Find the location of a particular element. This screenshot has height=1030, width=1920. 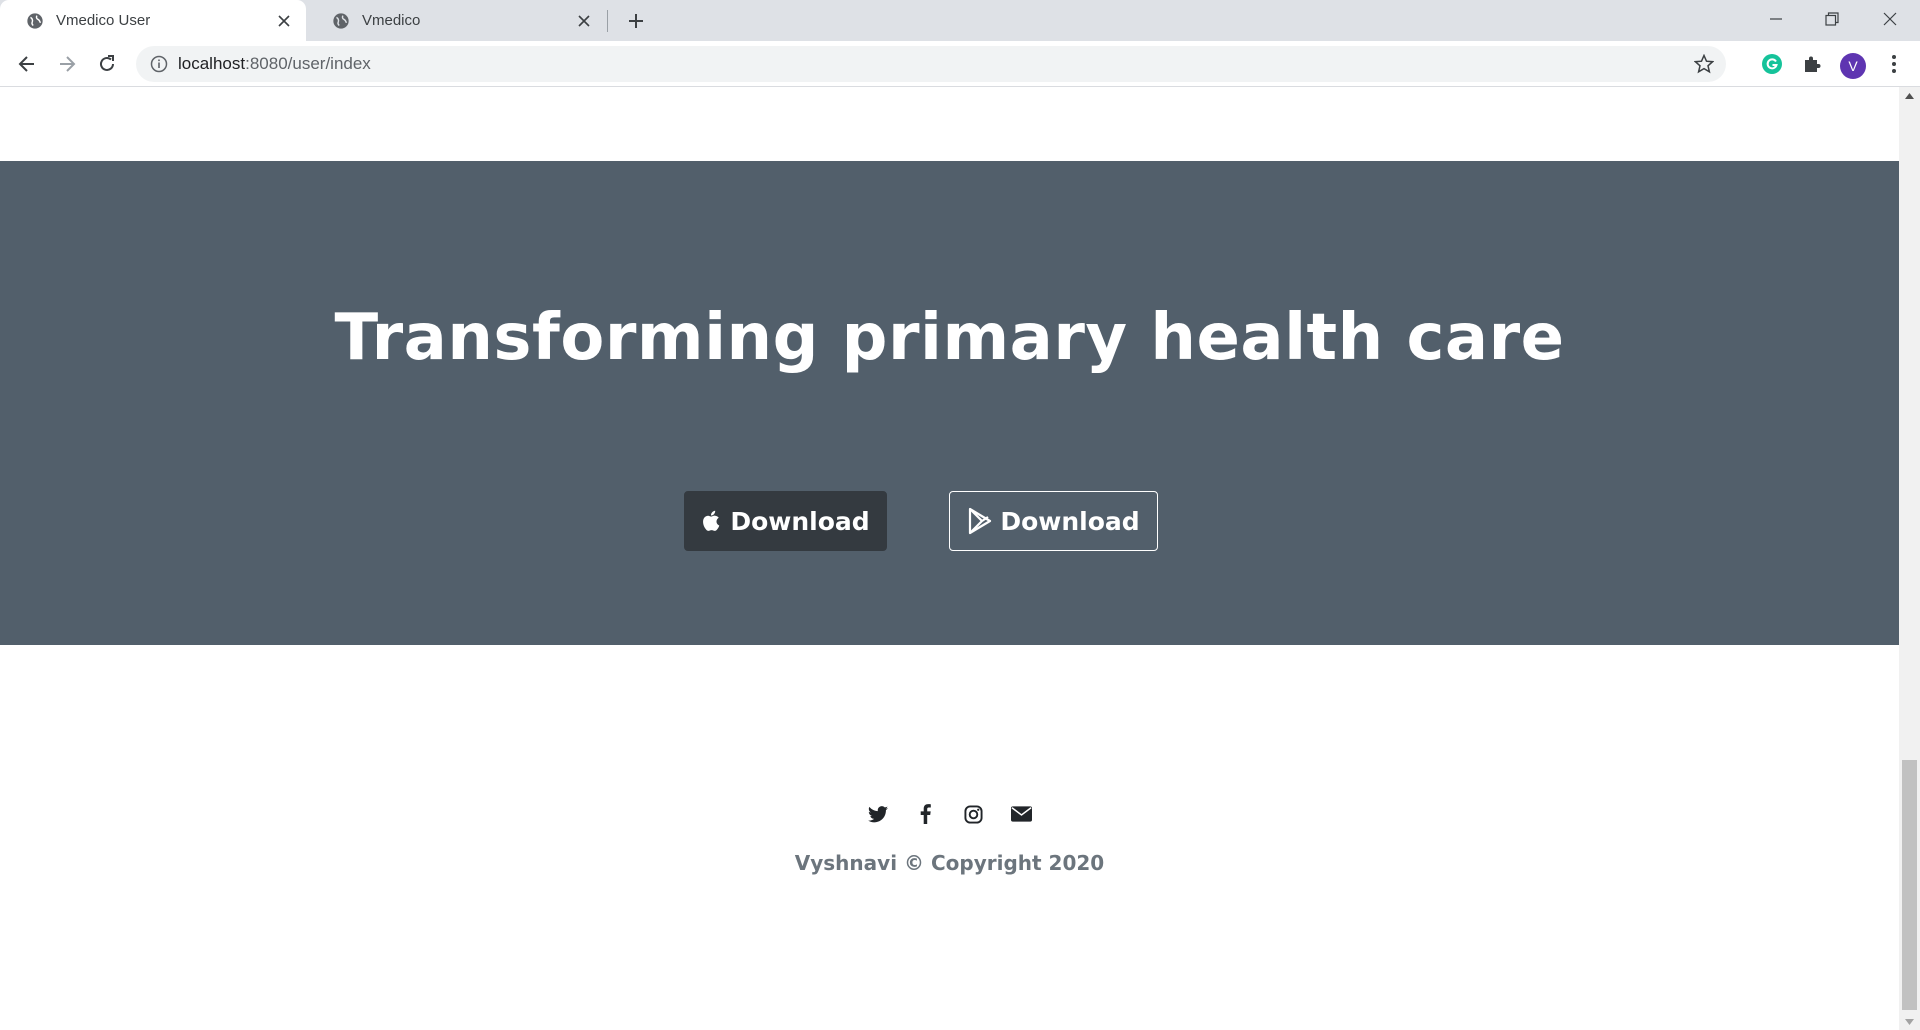

app-store-download-button: Download is located at coordinates (785, 521).